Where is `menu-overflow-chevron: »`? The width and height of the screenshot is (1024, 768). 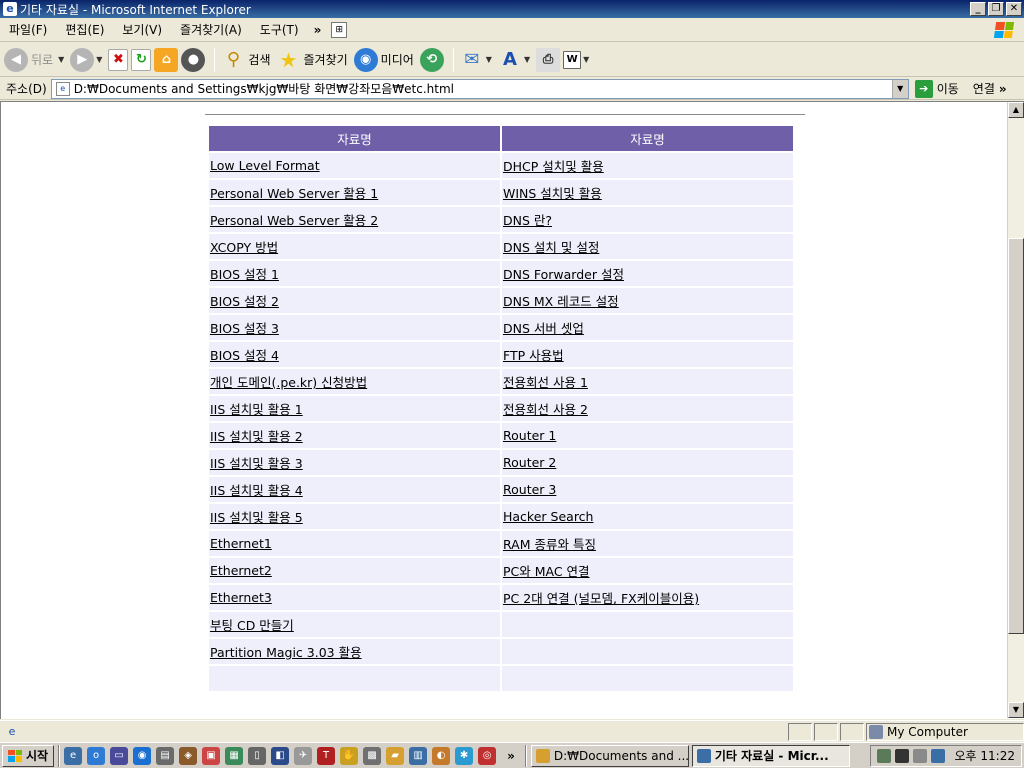
menu-overflow-chevron: » is located at coordinates (318, 30).